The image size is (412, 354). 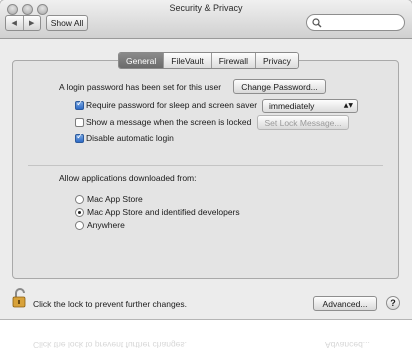 I want to click on window-title: Security & Privacy, so click(x=206, y=8).